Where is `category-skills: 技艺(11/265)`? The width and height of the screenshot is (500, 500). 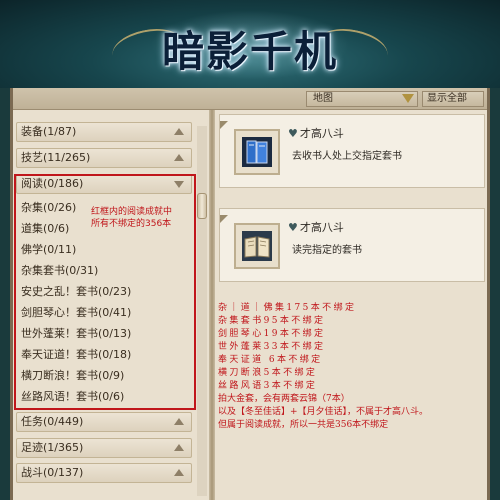
category-skills: 技艺(11/265) is located at coordinates (104, 158).